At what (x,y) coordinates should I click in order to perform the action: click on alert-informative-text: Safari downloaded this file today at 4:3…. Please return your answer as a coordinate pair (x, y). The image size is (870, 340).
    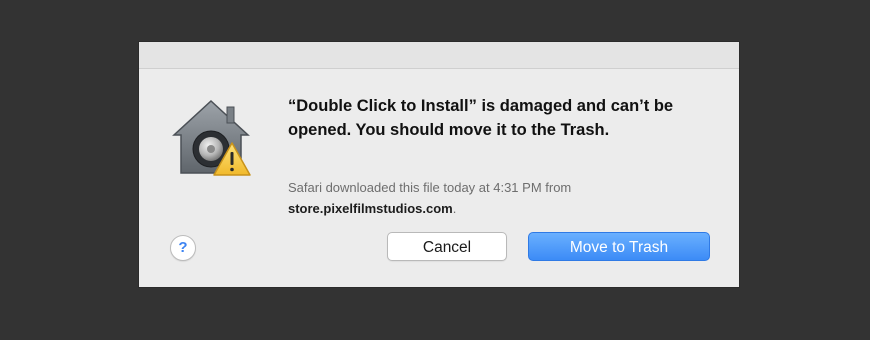
    Looking at the image, I should click on (498, 198).